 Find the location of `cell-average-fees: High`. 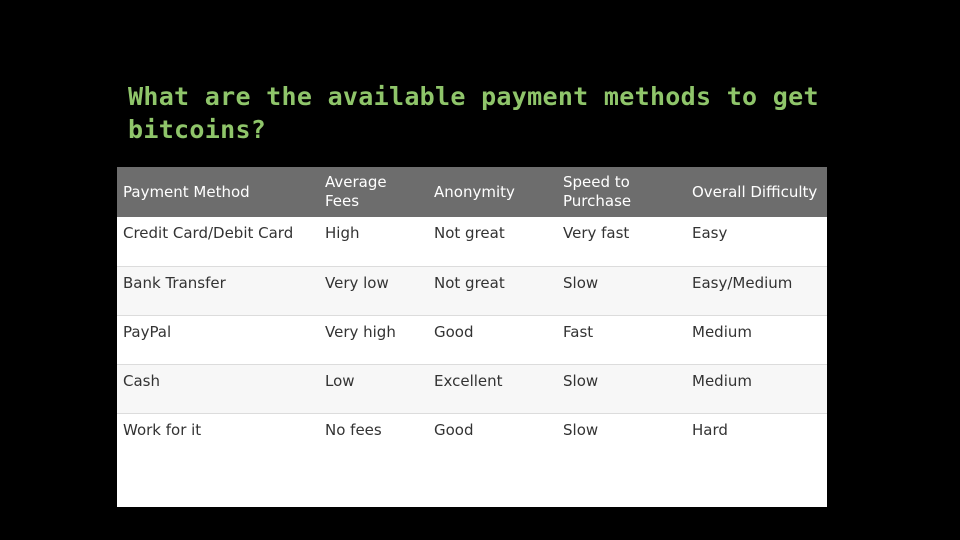

cell-average-fees: High is located at coordinates (342, 233).